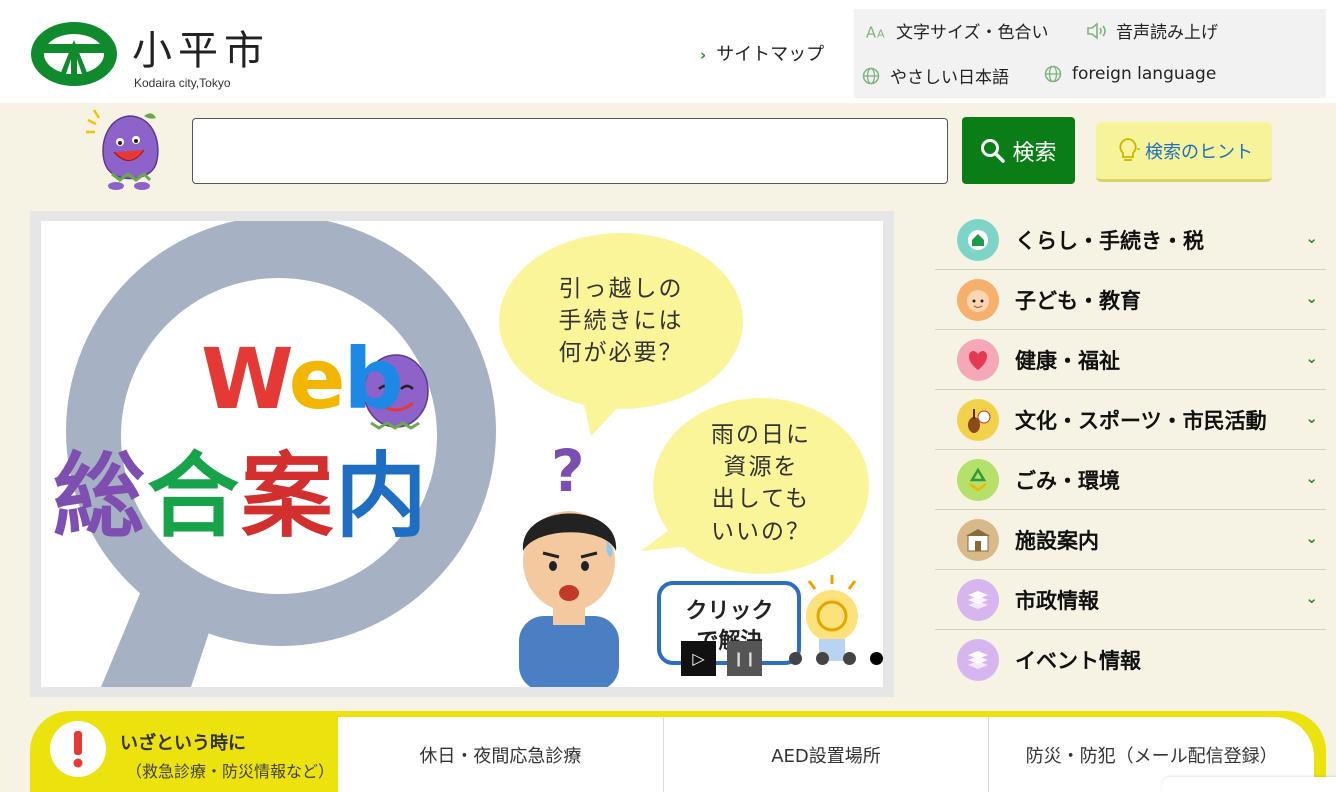  What do you see at coordinates (1078, 661) in the screenshot?
I see `category-label: イベント情報` at bounding box center [1078, 661].